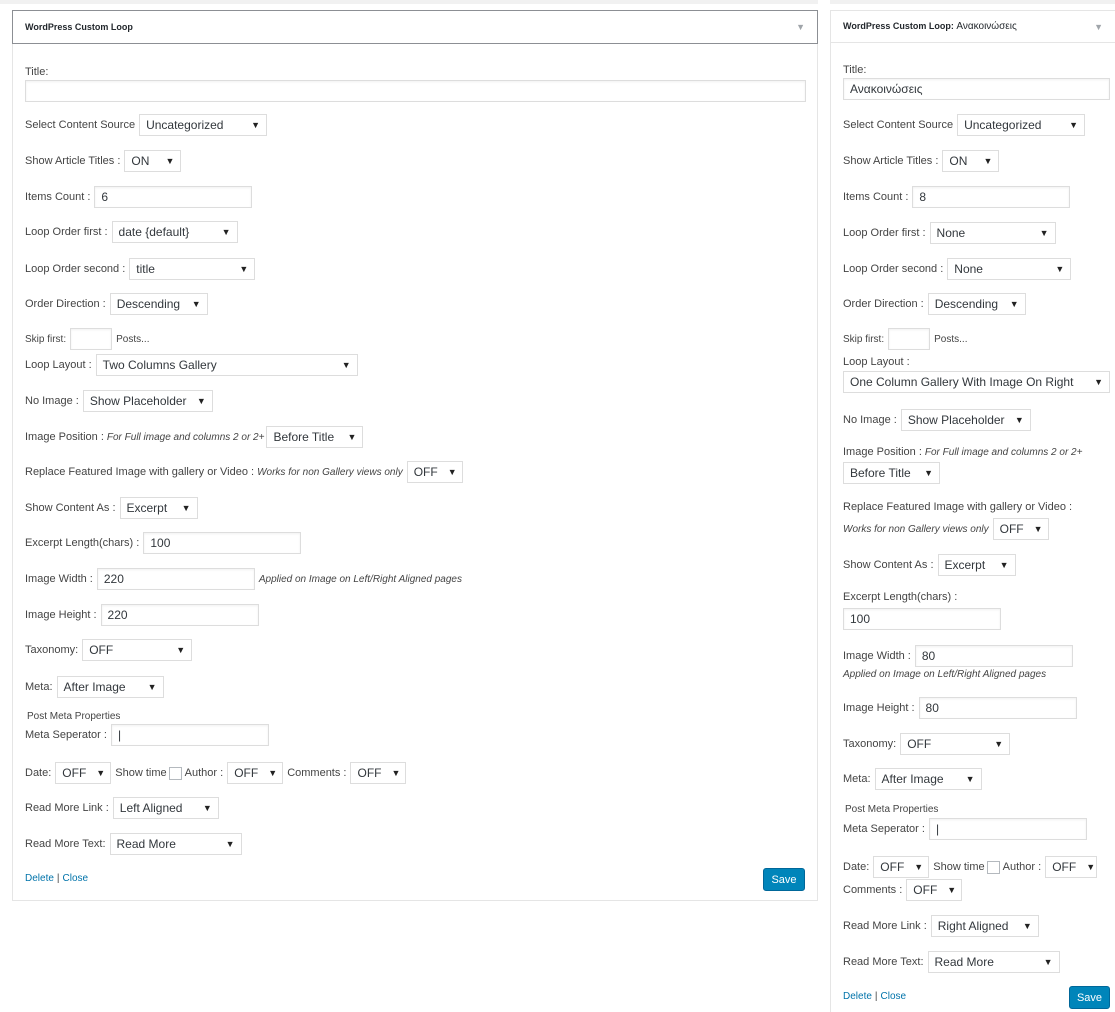 Image resolution: width=1115 pixels, height=1012 pixels. I want to click on order-second-select: None ▼, so click(1009, 269).